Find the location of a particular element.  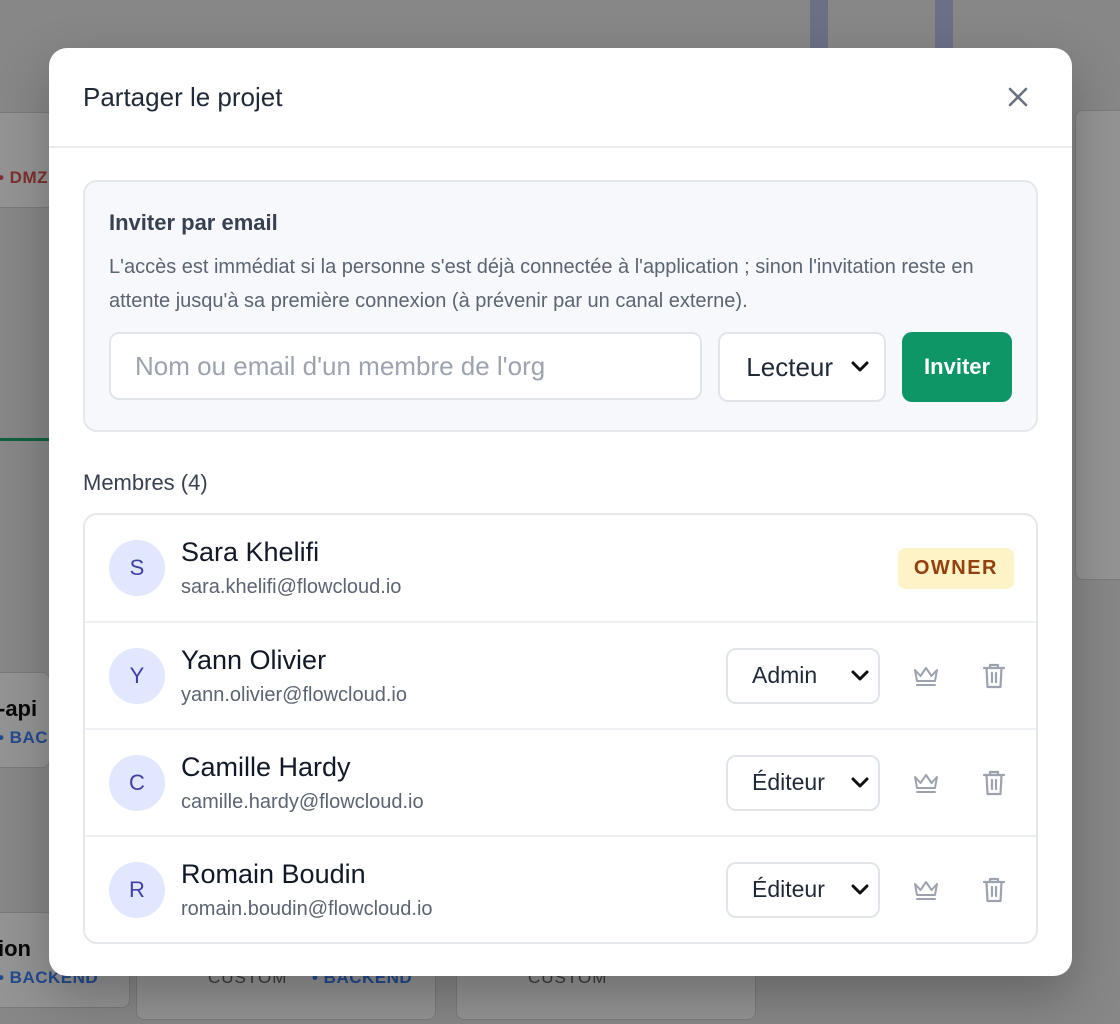

invite-email-input is located at coordinates (406, 366).